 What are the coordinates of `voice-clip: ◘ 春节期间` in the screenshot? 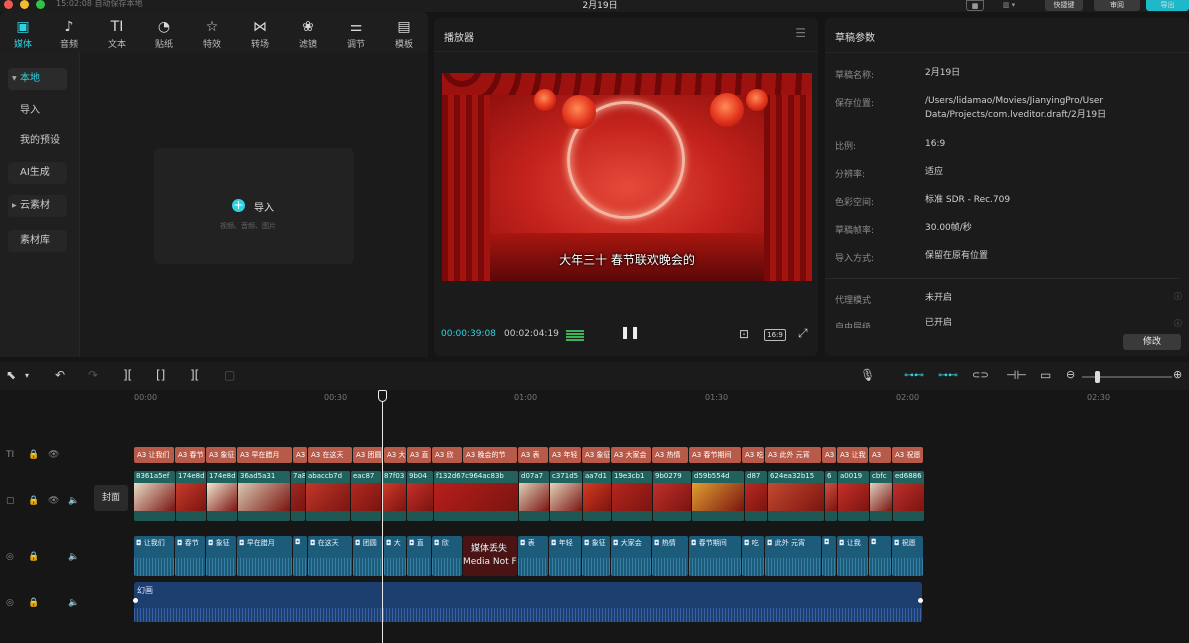 It's located at (715, 556).